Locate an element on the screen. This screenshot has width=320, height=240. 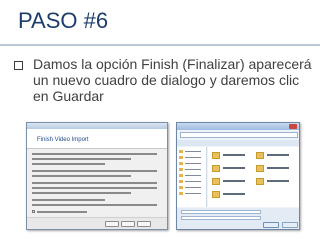
title-divider is located at coordinates (160, 45).